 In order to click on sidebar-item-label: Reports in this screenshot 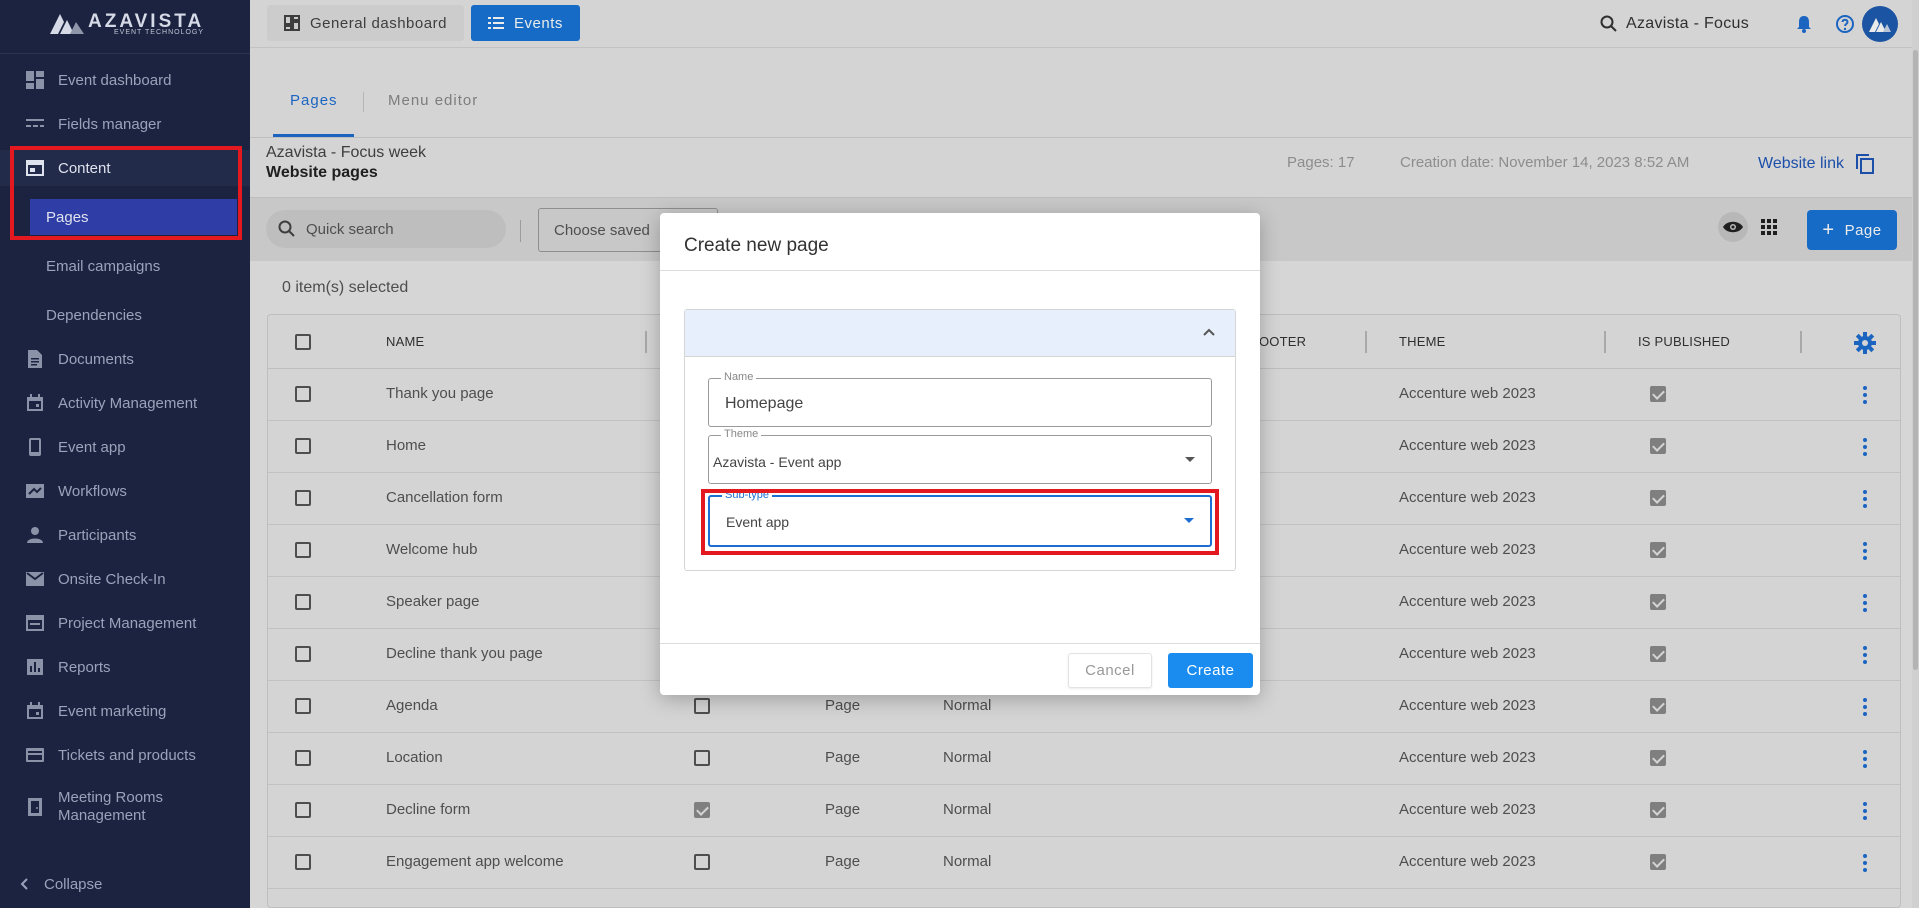, I will do `click(84, 667)`.